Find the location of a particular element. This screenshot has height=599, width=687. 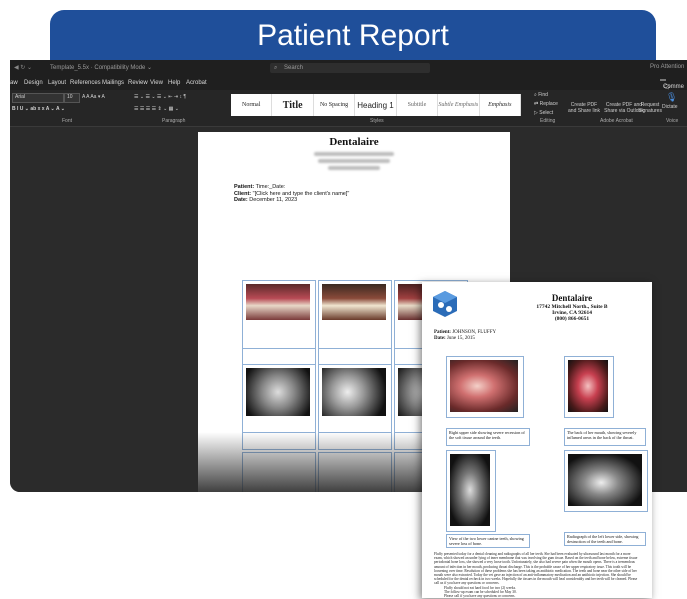

search-input: Search ⌕ is located at coordinates (350, 68).